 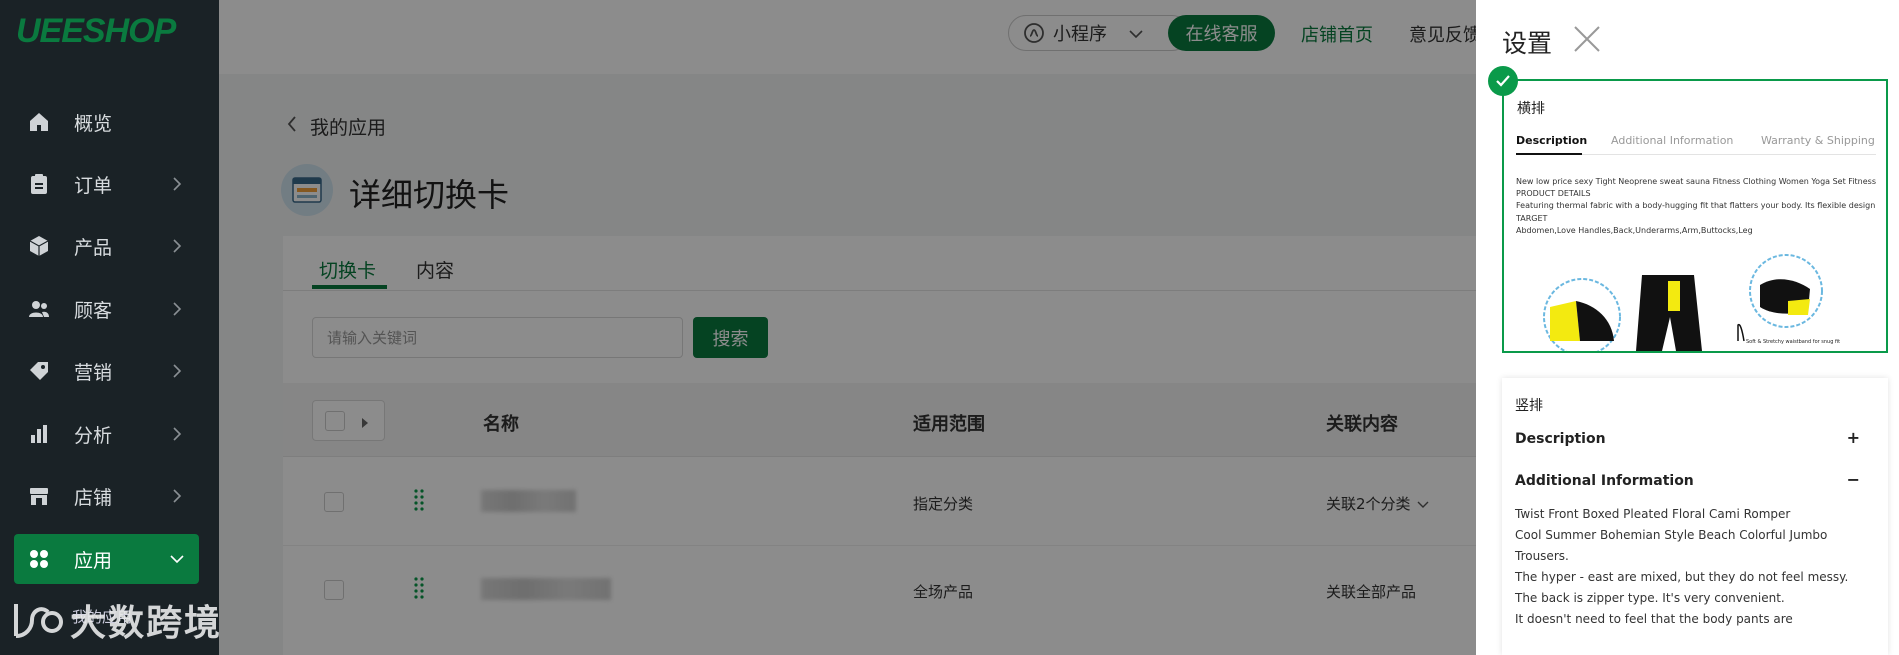 I want to click on sidebar-item-label: 营销, so click(x=93, y=372).